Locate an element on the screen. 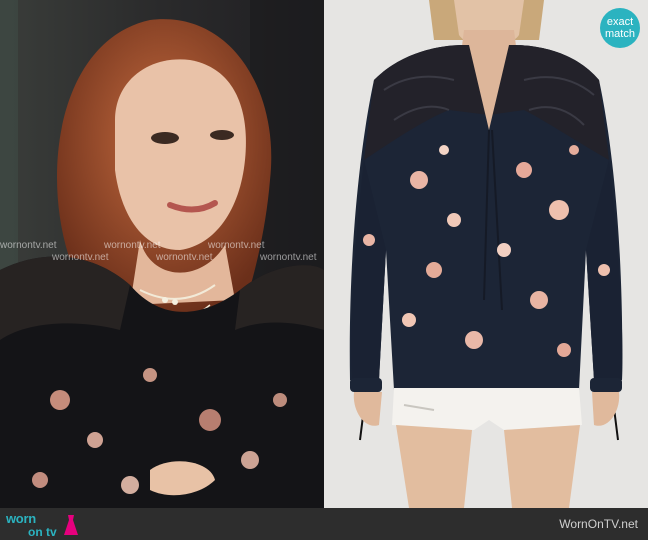 This screenshot has height=540, width=648. badge-line2: match is located at coordinates (620, 34).